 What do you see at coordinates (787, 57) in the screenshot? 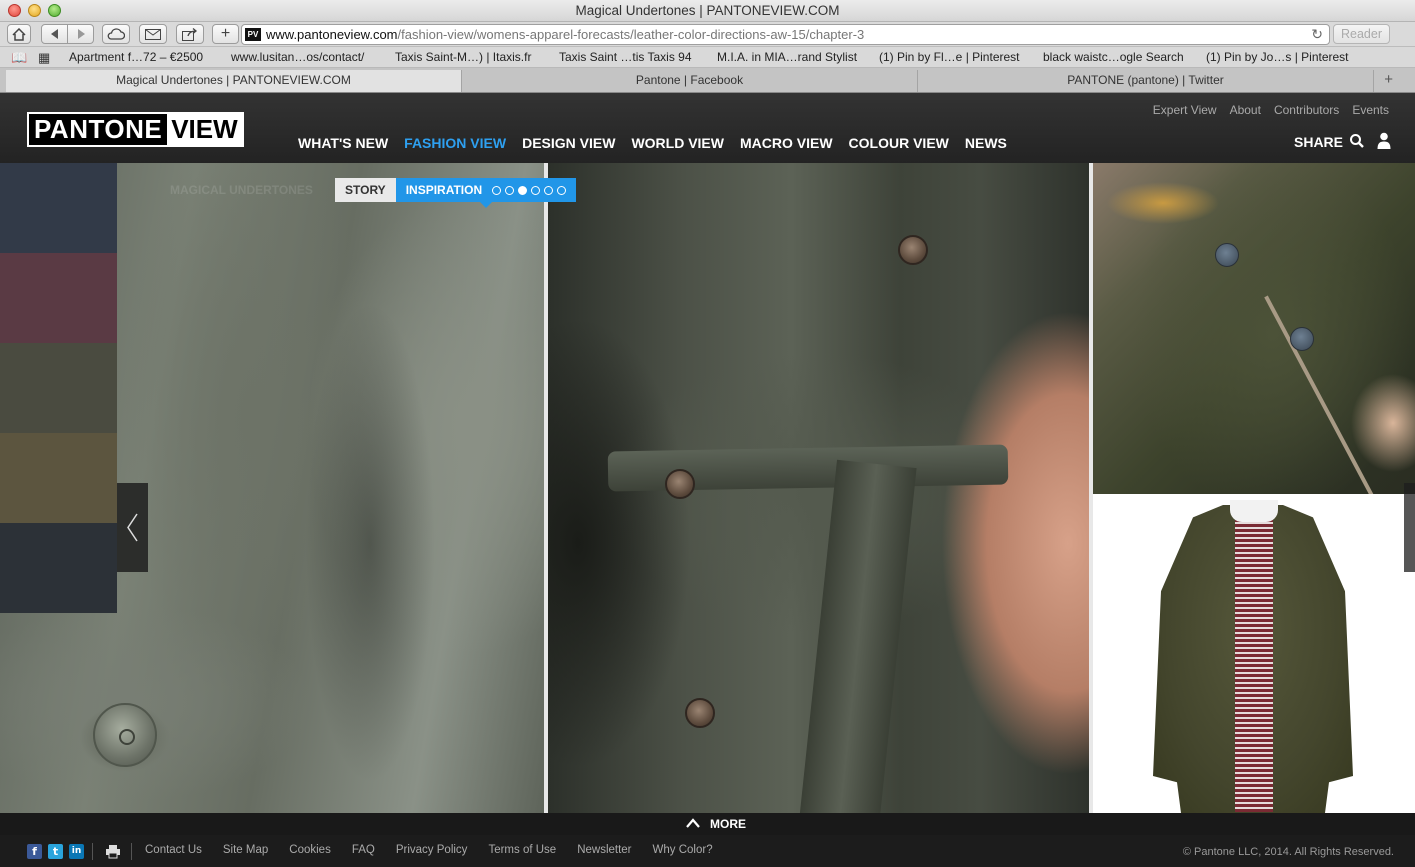
I see `bookmark-item: M.I.A. in MIA…rand Stylist` at bounding box center [787, 57].